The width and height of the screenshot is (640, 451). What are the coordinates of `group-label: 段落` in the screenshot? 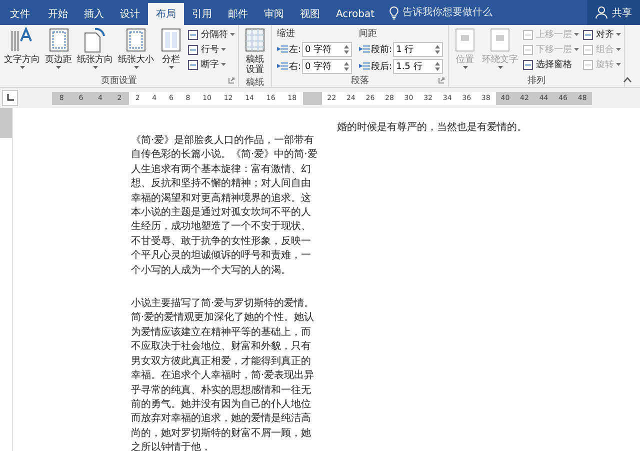 It's located at (360, 80).